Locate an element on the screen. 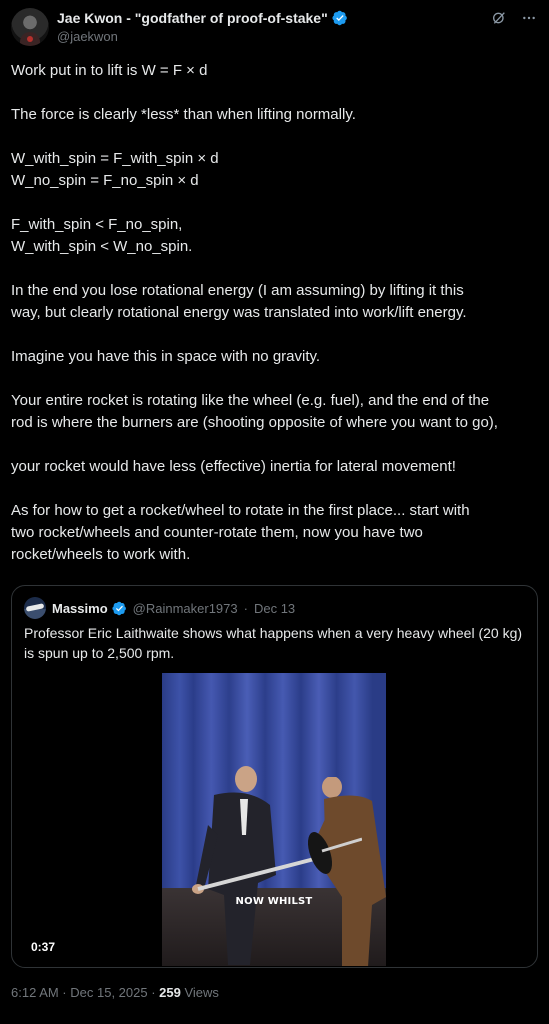  quote-video: NOW WHILST is located at coordinates (274, 819).